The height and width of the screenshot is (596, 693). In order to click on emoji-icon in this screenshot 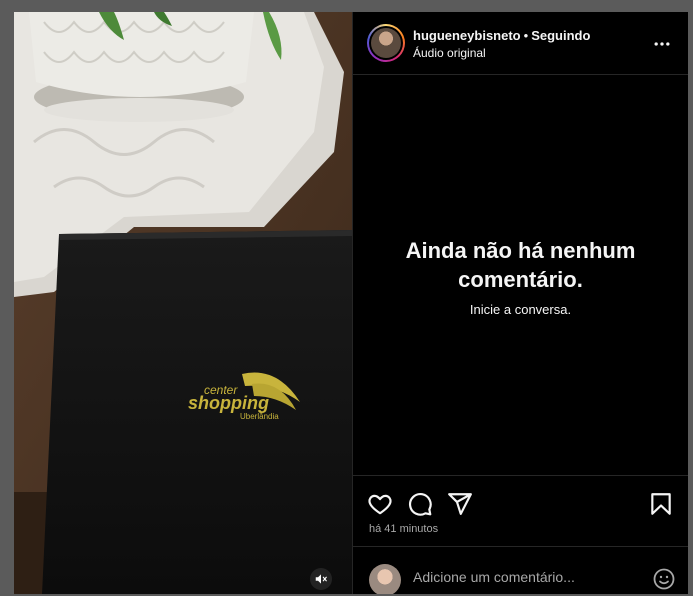, I will do `click(664, 579)`.